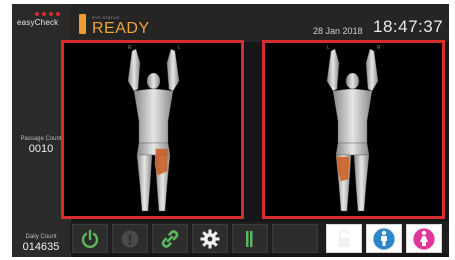 The image size is (455, 260). I want to click on bottom-toolbar, so click(259, 237).